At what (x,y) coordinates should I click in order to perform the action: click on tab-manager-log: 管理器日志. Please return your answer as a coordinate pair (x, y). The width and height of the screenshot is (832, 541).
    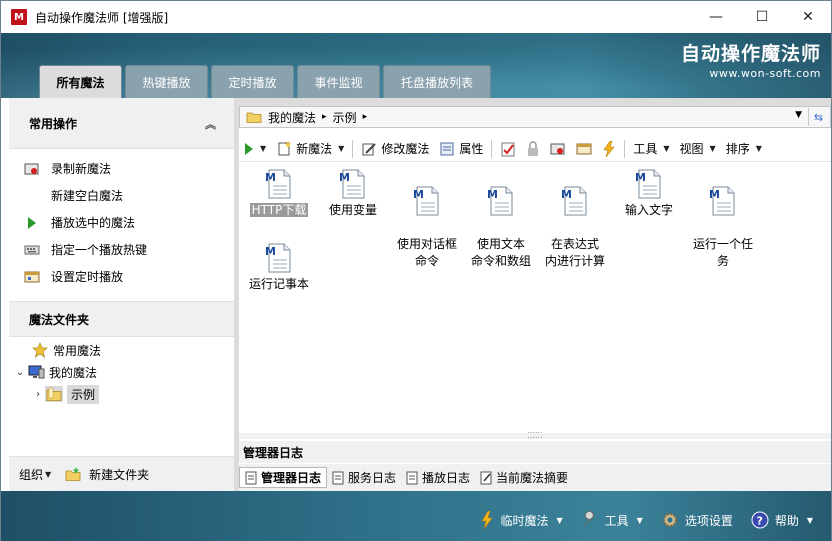
    Looking at the image, I should click on (283, 477).